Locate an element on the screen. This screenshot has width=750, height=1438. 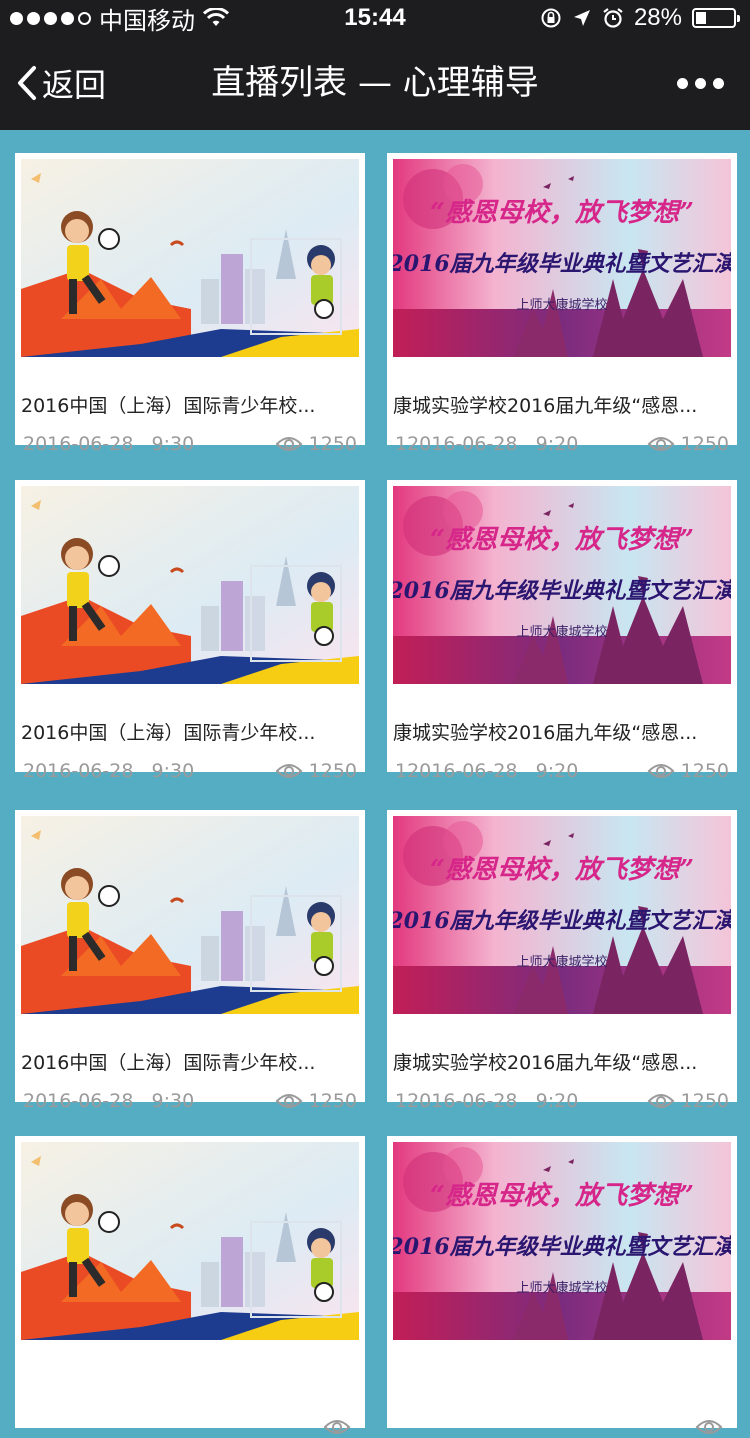
alarm-icon is located at coordinates (613, 18).